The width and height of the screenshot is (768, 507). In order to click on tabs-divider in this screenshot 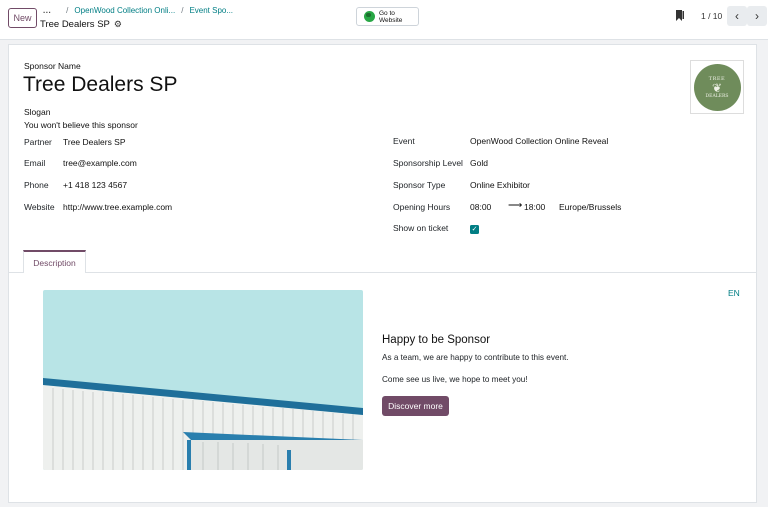, I will do `click(382, 272)`.